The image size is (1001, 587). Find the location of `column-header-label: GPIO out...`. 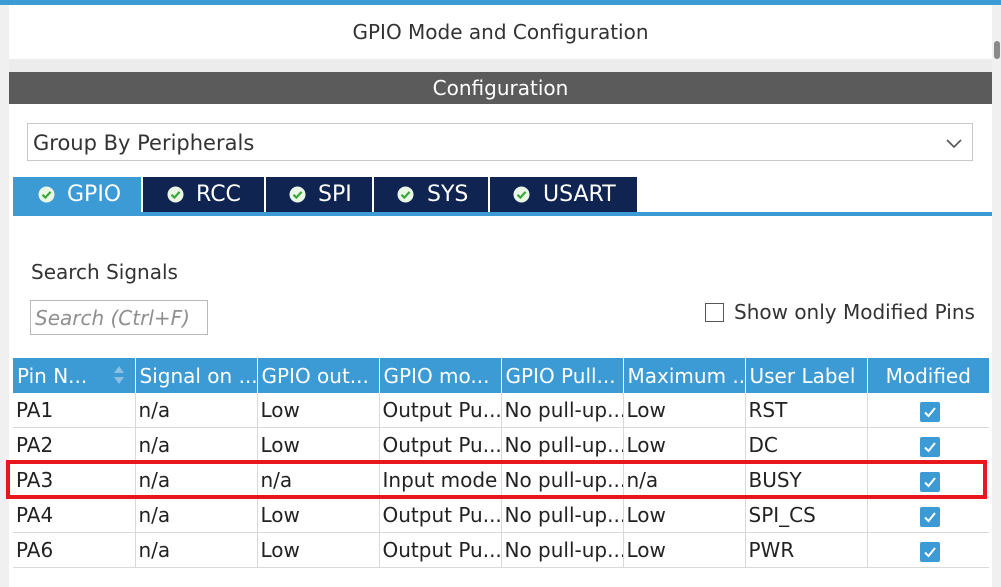

column-header-label: GPIO out... is located at coordinates (315, 375).